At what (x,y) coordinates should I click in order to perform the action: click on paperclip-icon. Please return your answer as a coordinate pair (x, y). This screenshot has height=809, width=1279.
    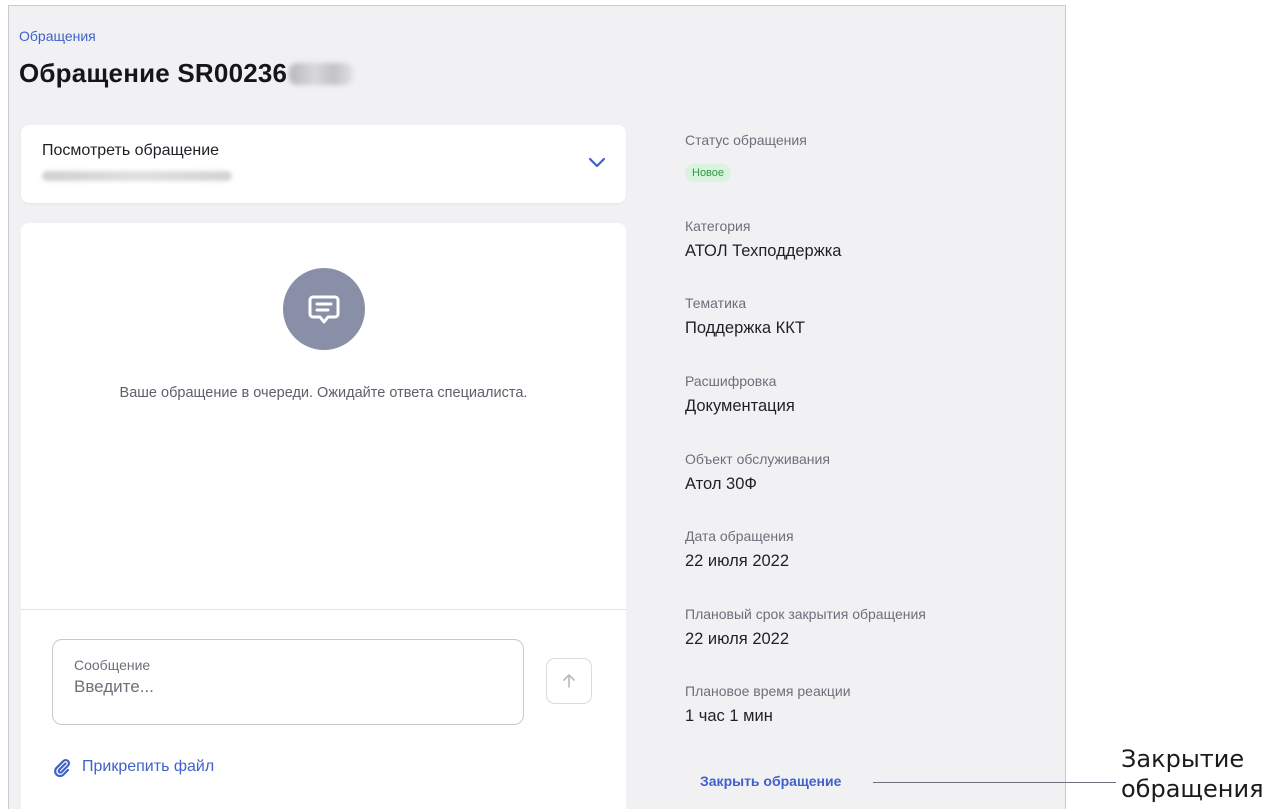
    Looking at the image, I should click on (62, 767).